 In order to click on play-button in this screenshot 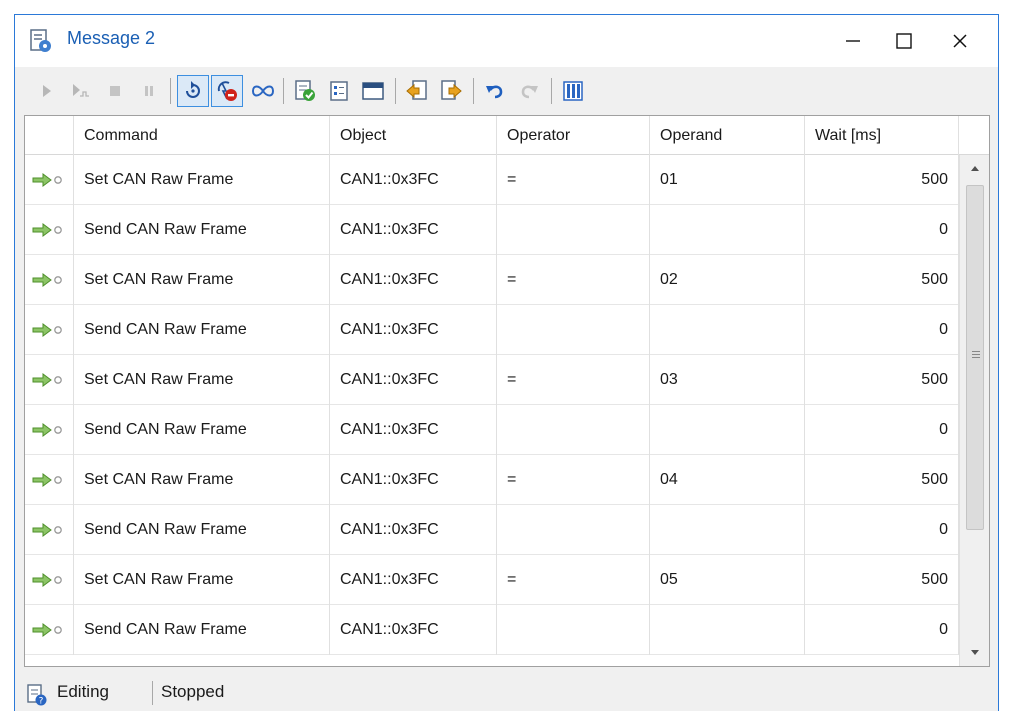, I will do `click(47, 91)`.